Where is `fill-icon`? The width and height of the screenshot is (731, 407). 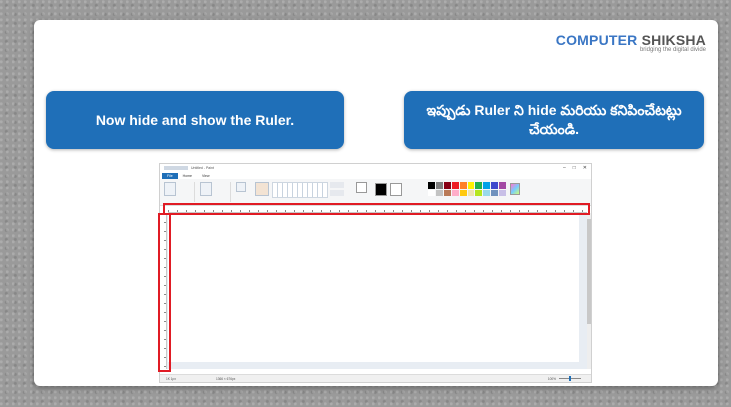
fill-icon is located at coordinates (337, 193).